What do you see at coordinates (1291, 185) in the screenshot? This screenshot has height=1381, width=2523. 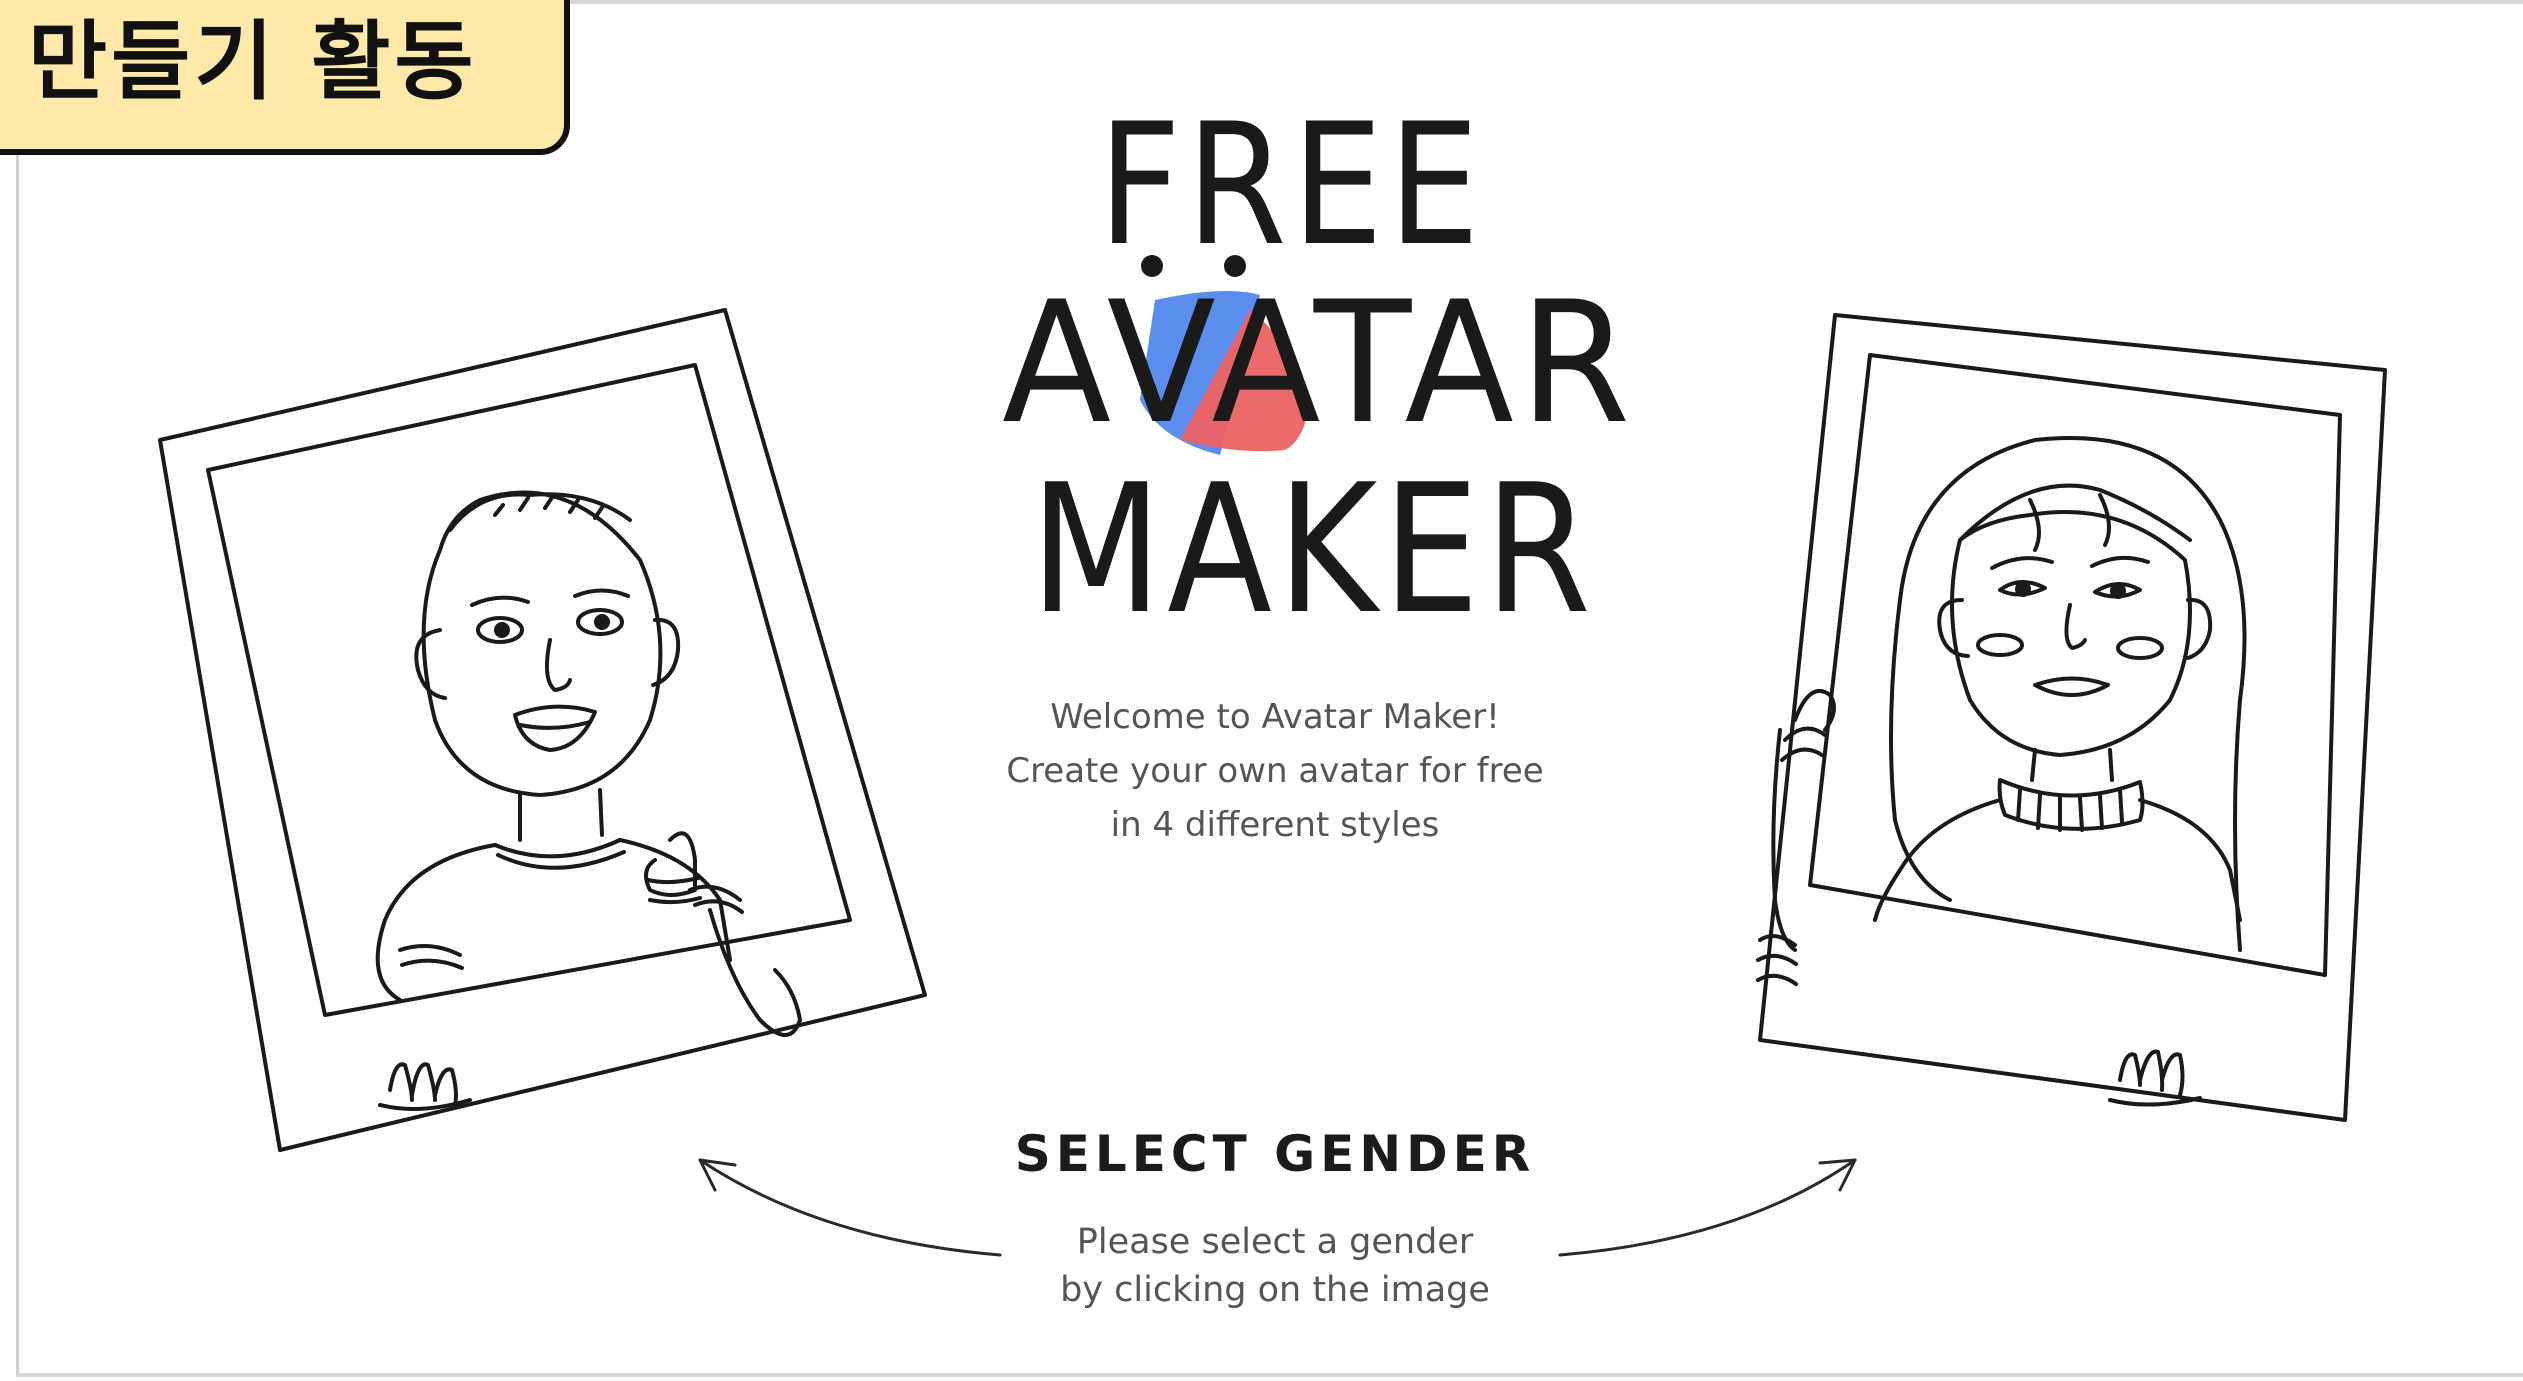 I see `logo-word-free: FREE` at bounding box center [1291, 185].